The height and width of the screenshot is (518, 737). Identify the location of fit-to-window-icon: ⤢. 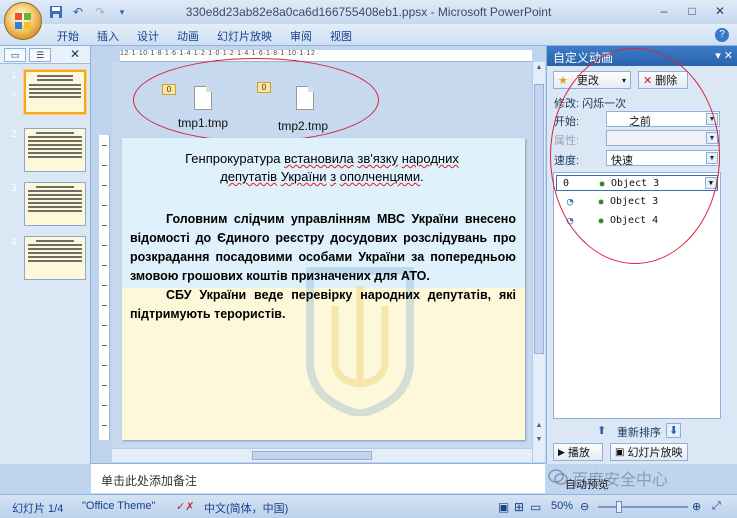
(716, 506).